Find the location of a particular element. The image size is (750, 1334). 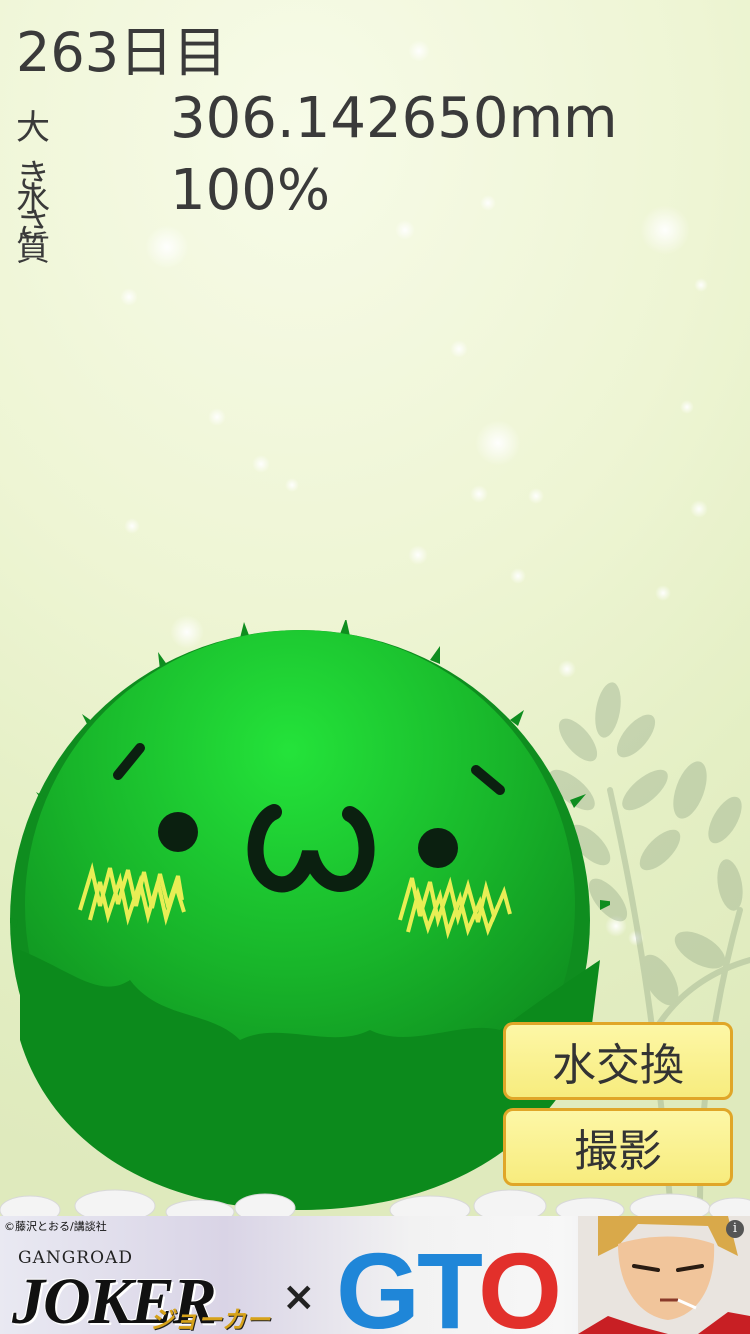

ad-gto-g: G is located at coordinates (378, 1282).